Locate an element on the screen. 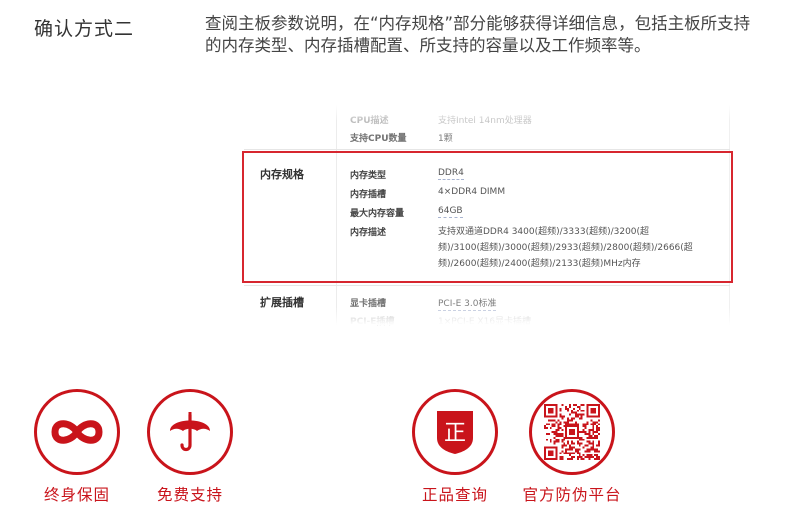 The image size is (792, 522). service-label: 终身保固 is located at coordinates (76, 495).